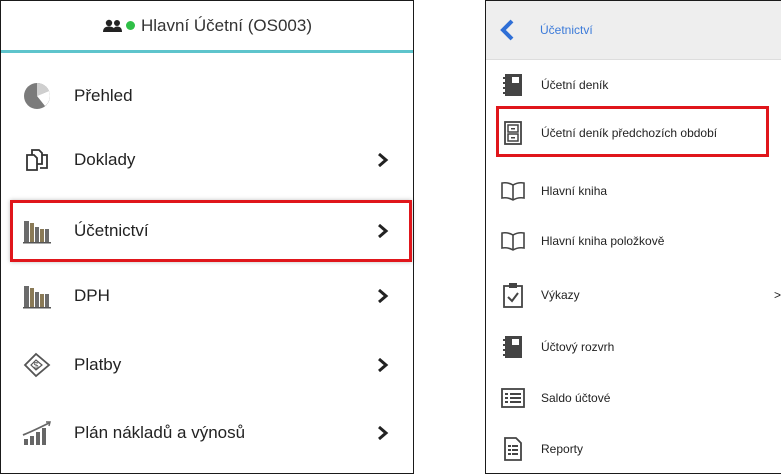 This screenshot has width=781, height=474. I want to click on submenu-item-ucetni-denik-predchozich: Účetní deník předchozích období, so click(633, 133).